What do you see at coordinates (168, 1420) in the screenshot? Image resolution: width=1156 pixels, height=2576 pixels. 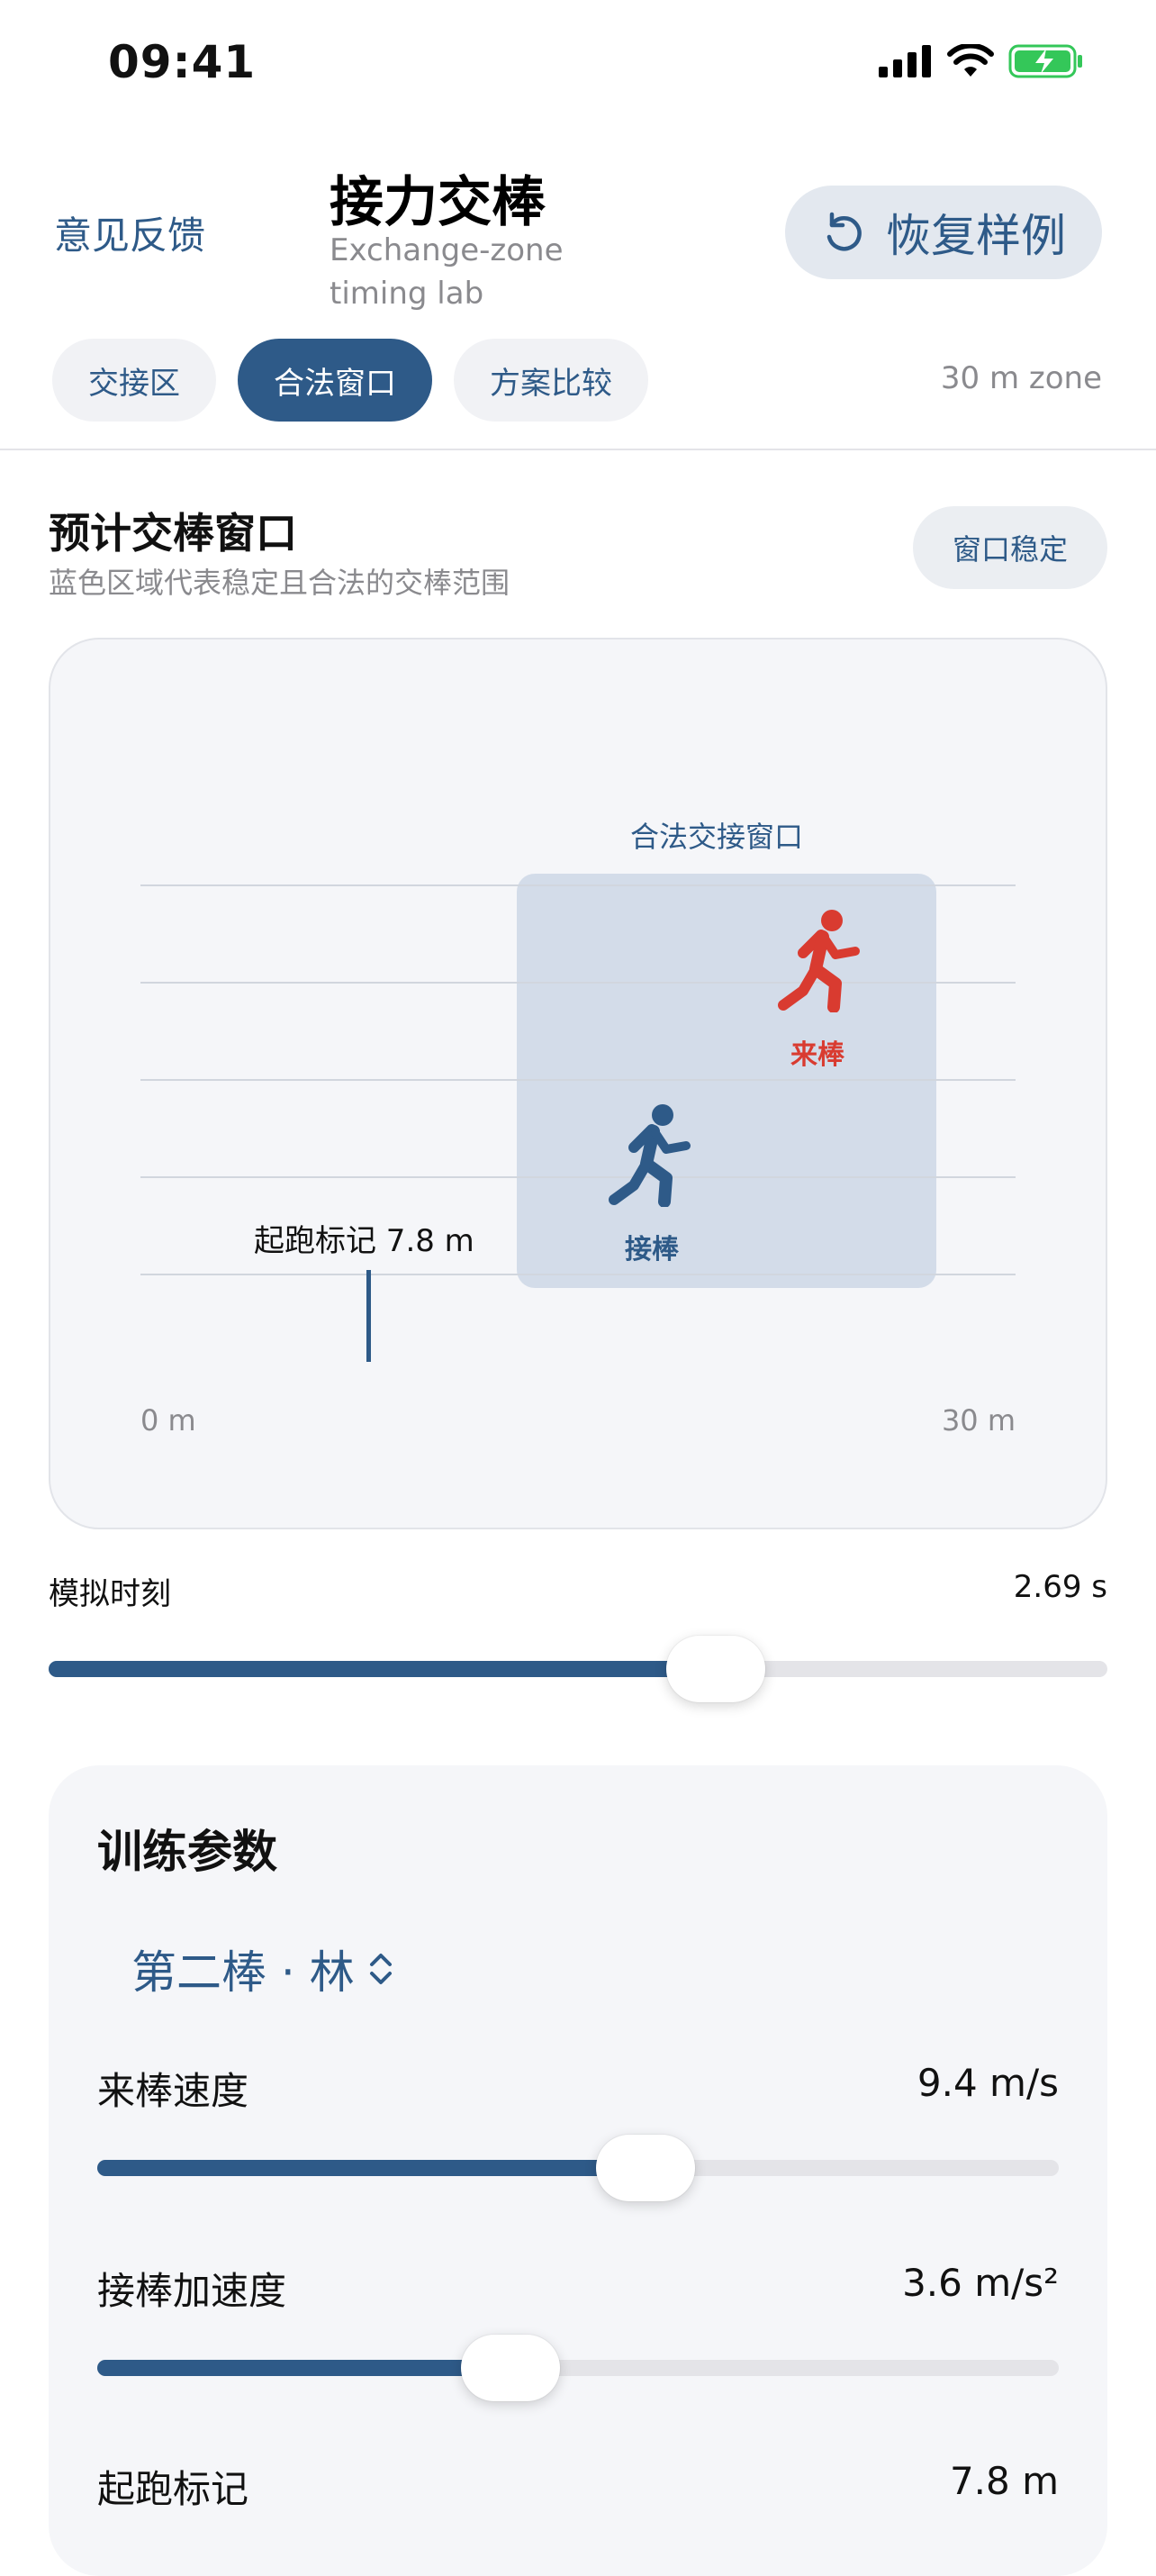 I see `axis-start-label: 0 m` at bounding box center [168, 1420].